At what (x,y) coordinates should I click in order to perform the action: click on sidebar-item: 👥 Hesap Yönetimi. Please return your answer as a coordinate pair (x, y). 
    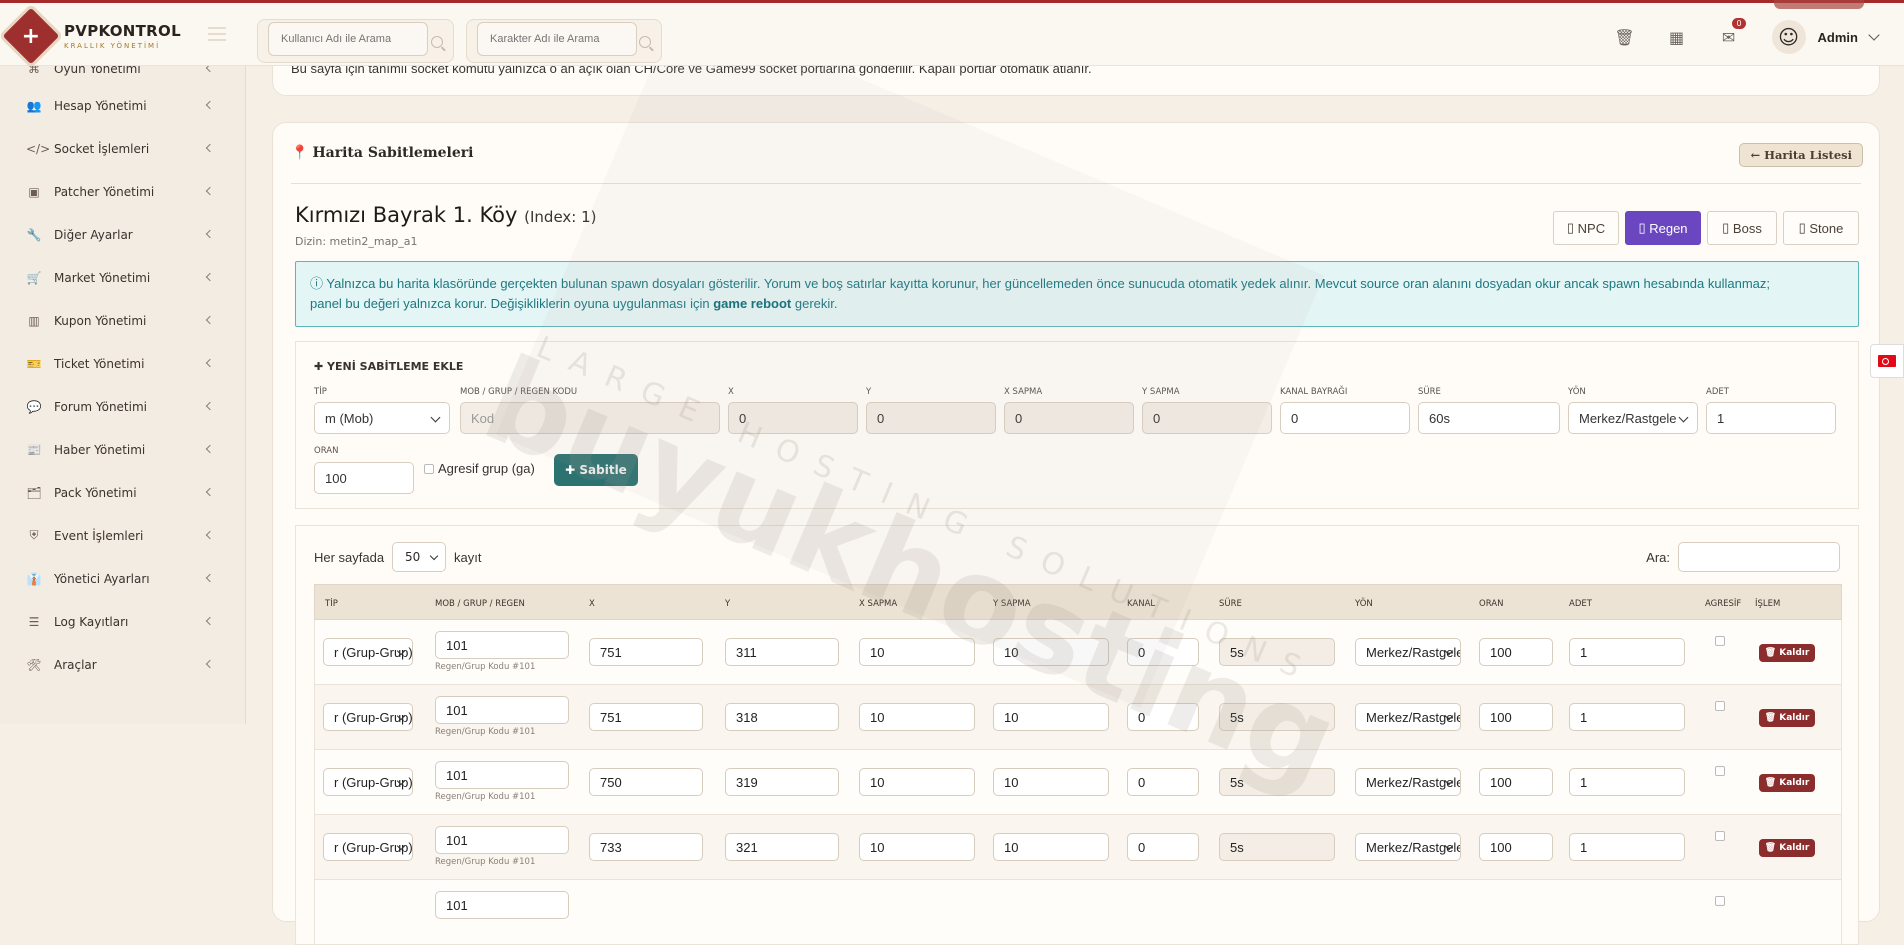
    Looking at the image, I should click on (122, 105).